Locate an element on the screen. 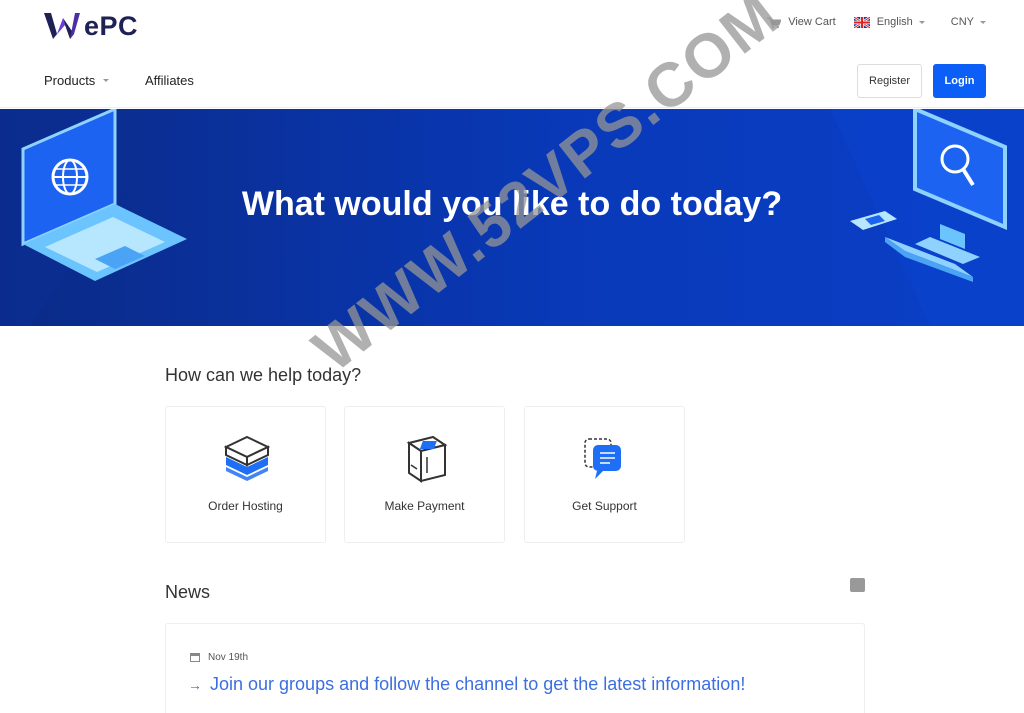 Image resolution: width=1024 pixels, height=713 pixels. nav-affiliates-label: Affiliates is located at coordinates (169, 80).